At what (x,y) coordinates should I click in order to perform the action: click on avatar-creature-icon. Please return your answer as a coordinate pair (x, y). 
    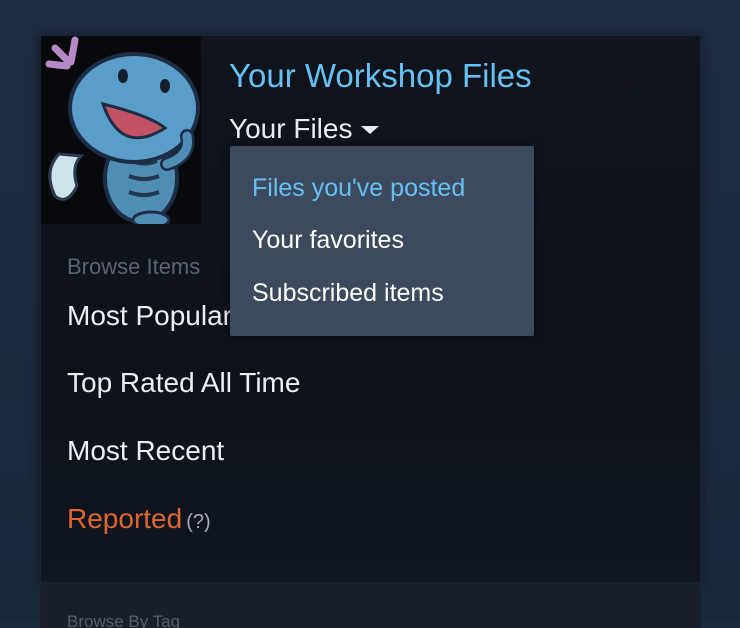
    Looking at the image, I should click on (121, 130).